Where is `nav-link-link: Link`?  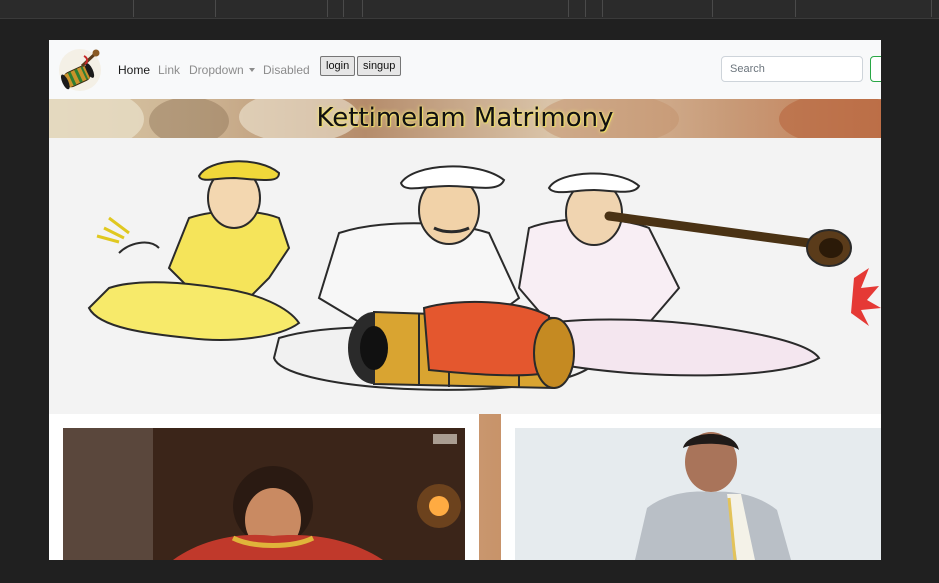
nav-link-link: Link is located at coordinates (169, 70).